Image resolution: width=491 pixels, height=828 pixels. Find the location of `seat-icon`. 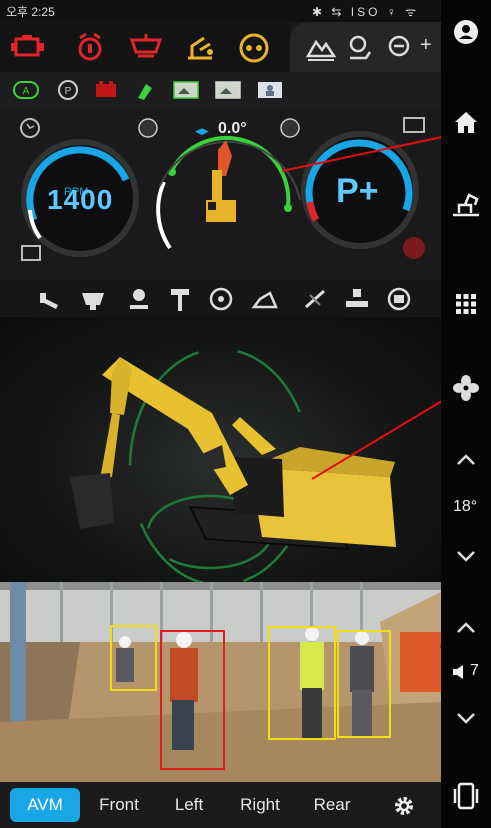

seat-icon is located at coordinates (399, 299).